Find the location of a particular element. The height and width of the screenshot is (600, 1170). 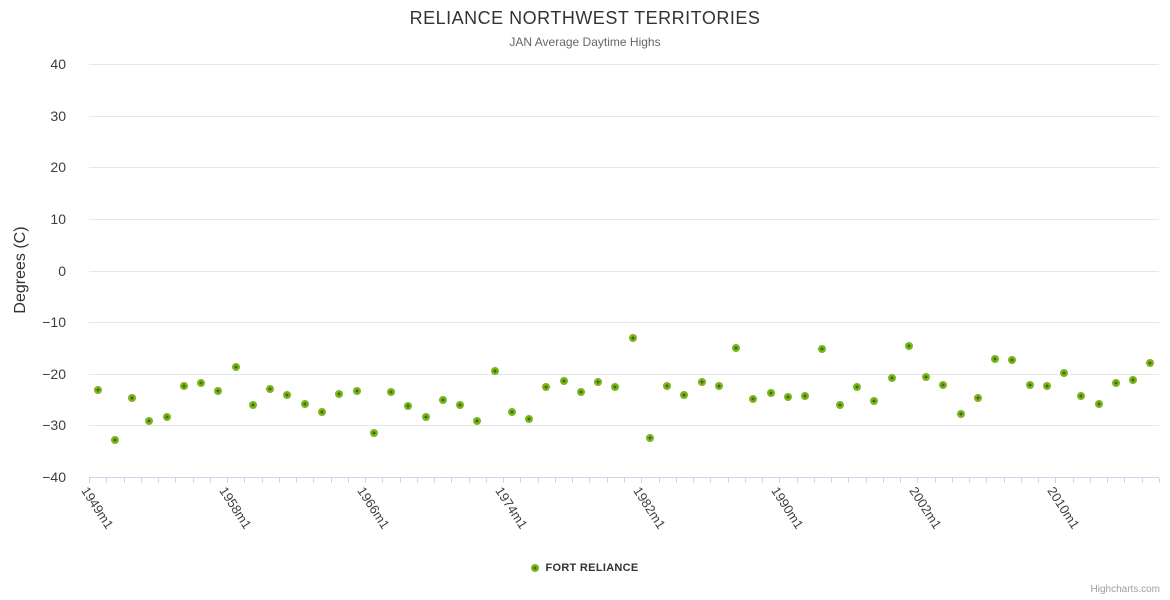

y-axis-label: 10 is located at coordinates (58, 218).